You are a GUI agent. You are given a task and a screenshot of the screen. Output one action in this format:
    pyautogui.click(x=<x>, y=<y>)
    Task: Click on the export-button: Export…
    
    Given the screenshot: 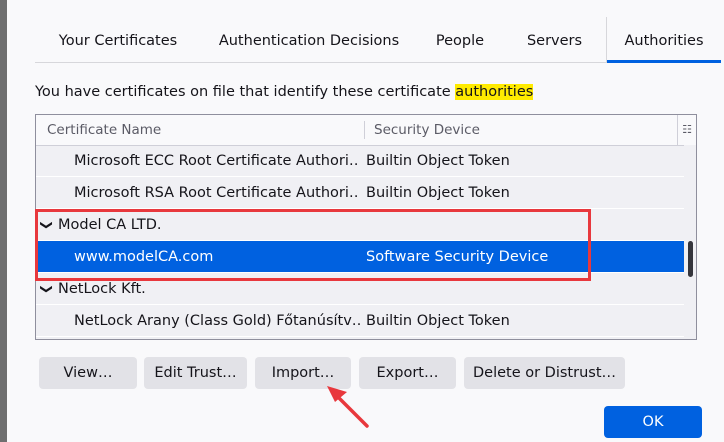 What is the action you would take?
    pyautogui.click(x=407, y=373)
    